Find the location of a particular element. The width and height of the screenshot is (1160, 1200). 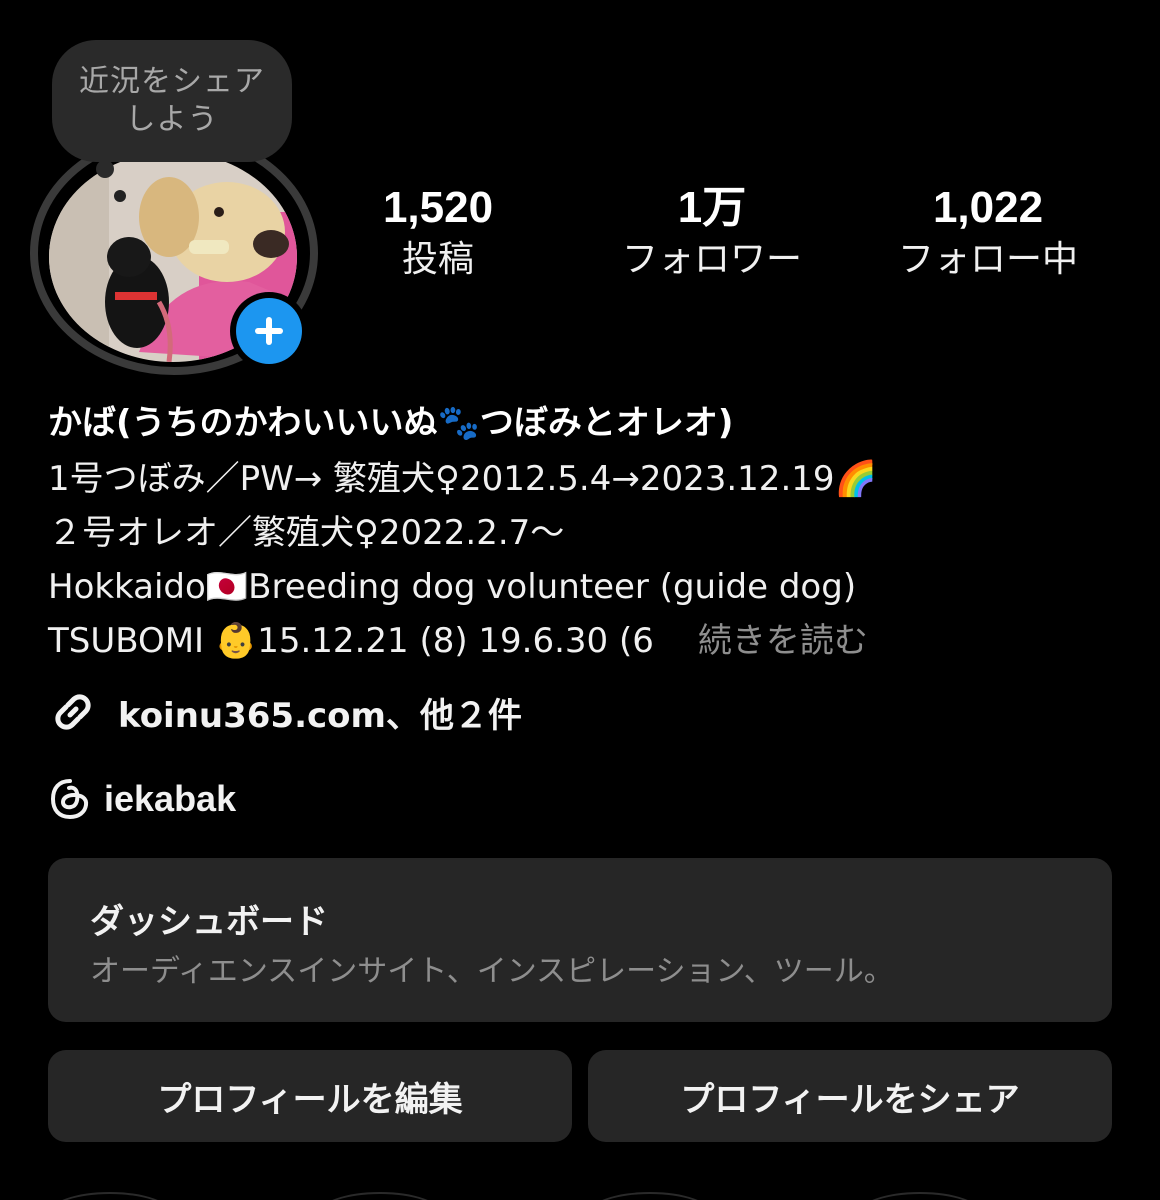

threads-badge: iekabak is located at coordinates (142, 799).